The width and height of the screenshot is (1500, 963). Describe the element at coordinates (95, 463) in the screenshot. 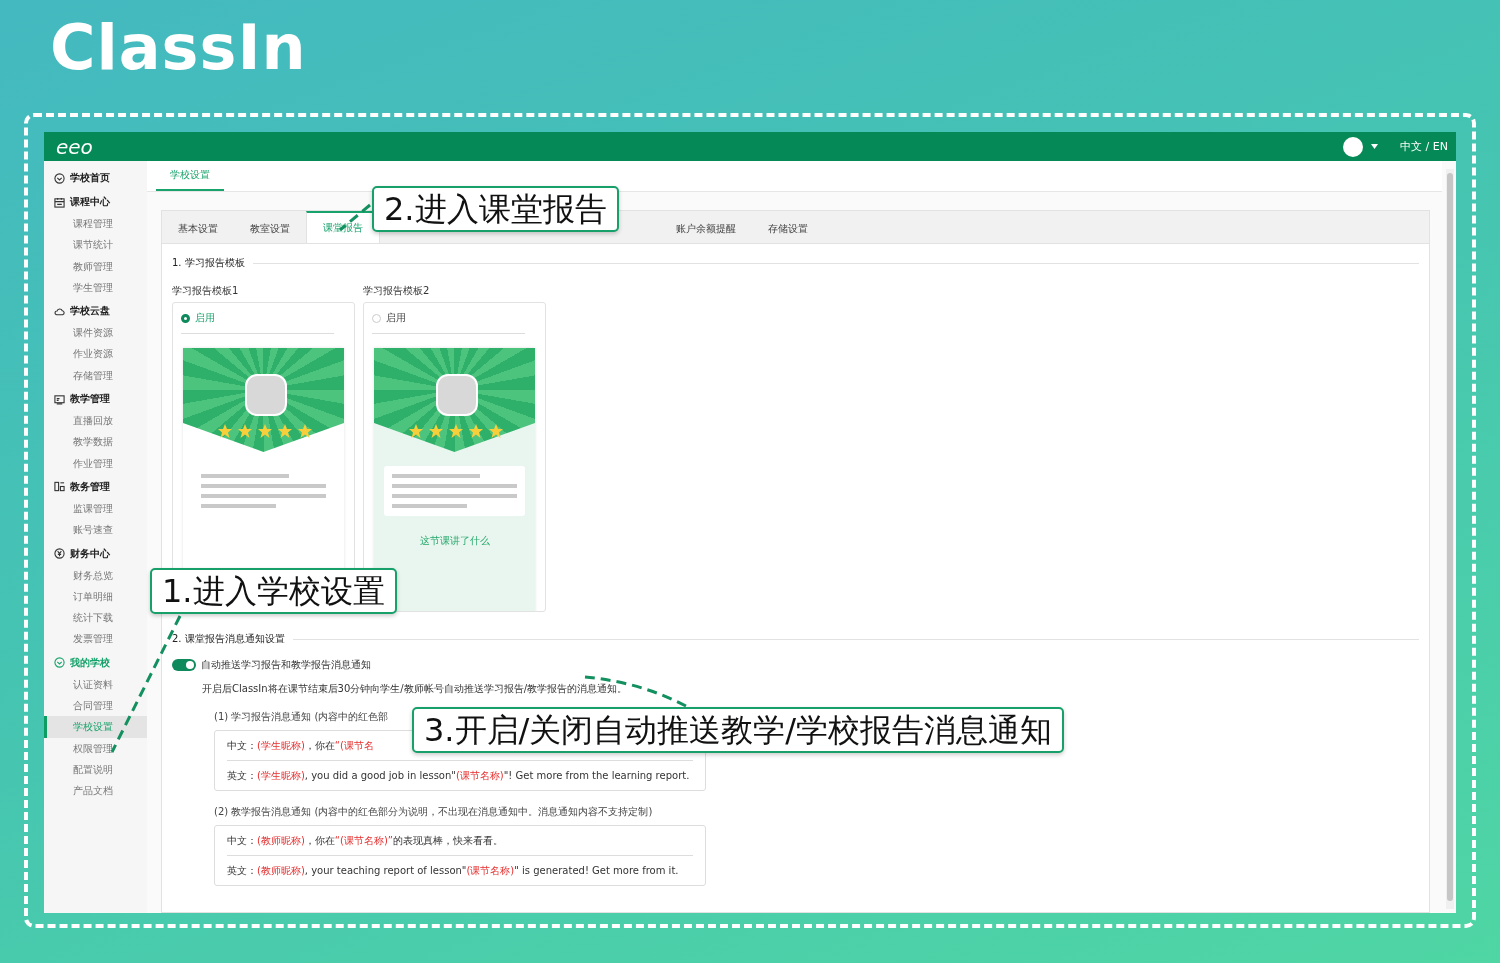

I see `sidebar-item: 作业管理` at that location.